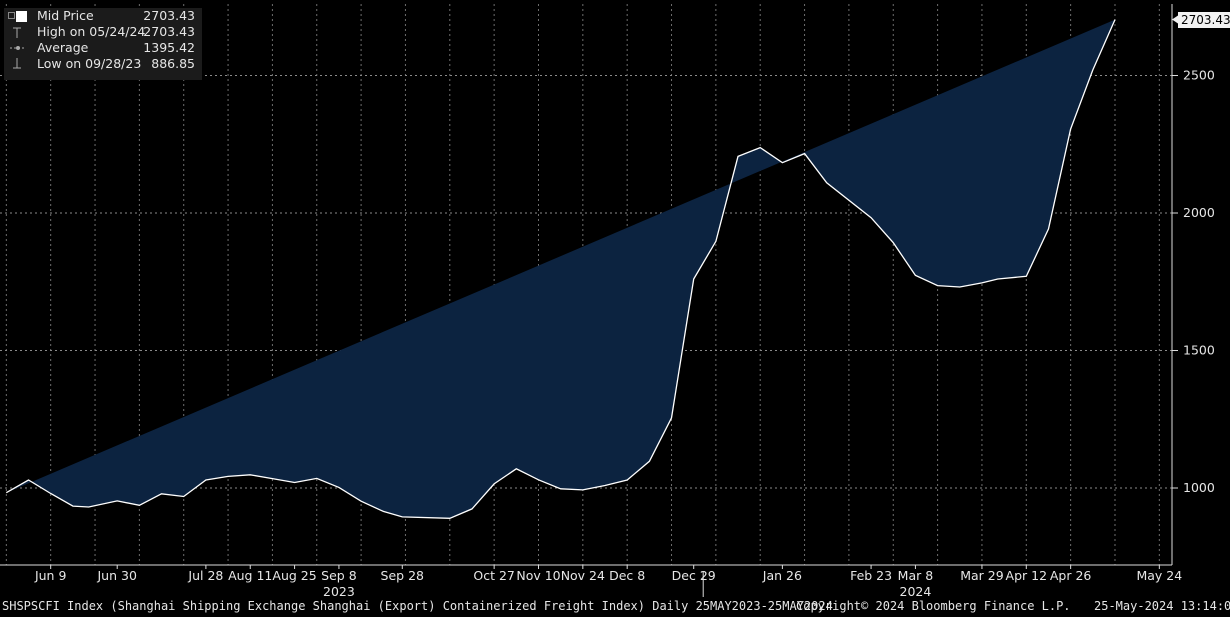 Image resolution: width=1230 pixels, height=617 pixels. What do you see at coordinates (15, 32) in the screenshot?
I see `high-marker-icon` at bounding box center [15, 32].